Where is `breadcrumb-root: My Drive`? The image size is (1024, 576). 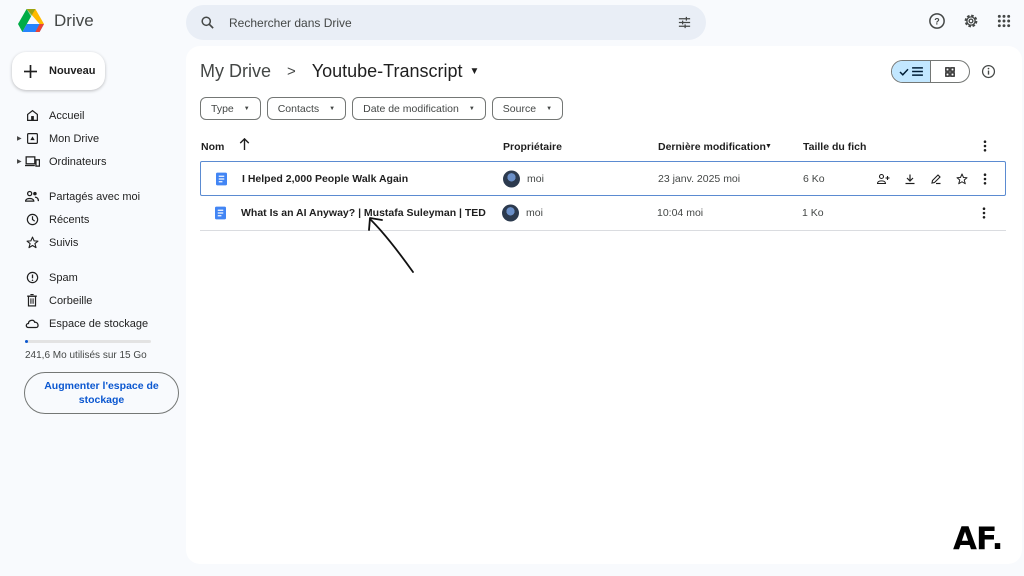 breadcrumb-root: My Drive is located at coordinates (235, 71).